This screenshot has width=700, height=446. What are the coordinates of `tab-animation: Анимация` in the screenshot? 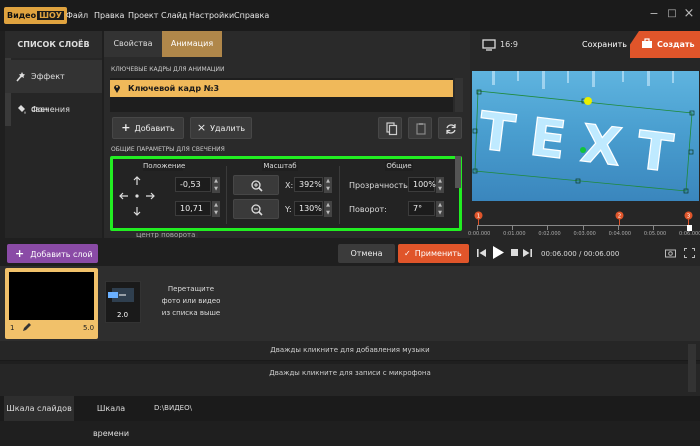 It's located at (192, 44).